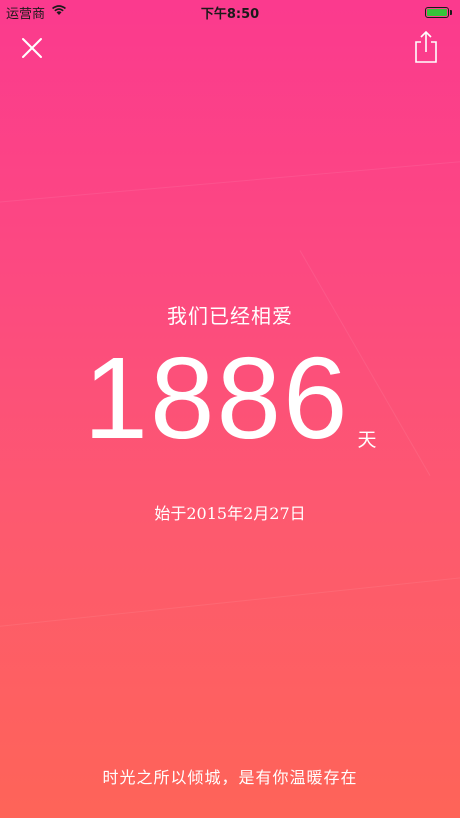 This screenshot has width=460, height=818. I want to click on share-button, so click(426, 47).